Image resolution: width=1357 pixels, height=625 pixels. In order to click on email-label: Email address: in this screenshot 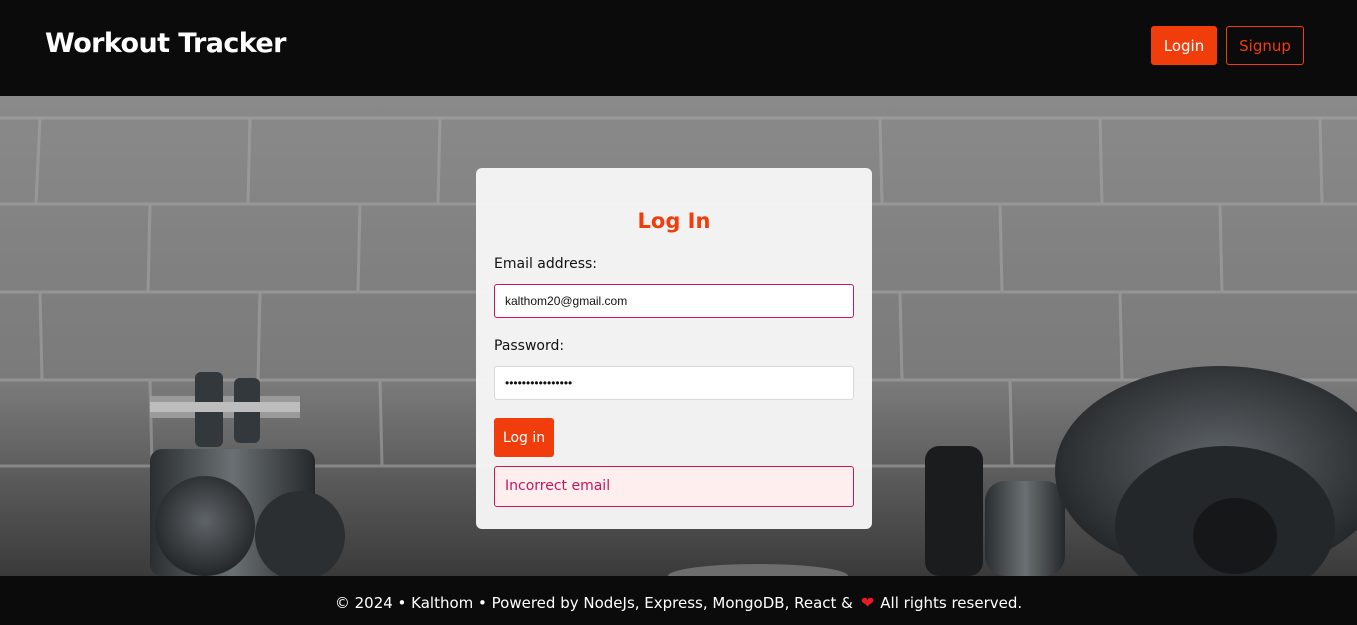, I will do `click(546, 264)`.